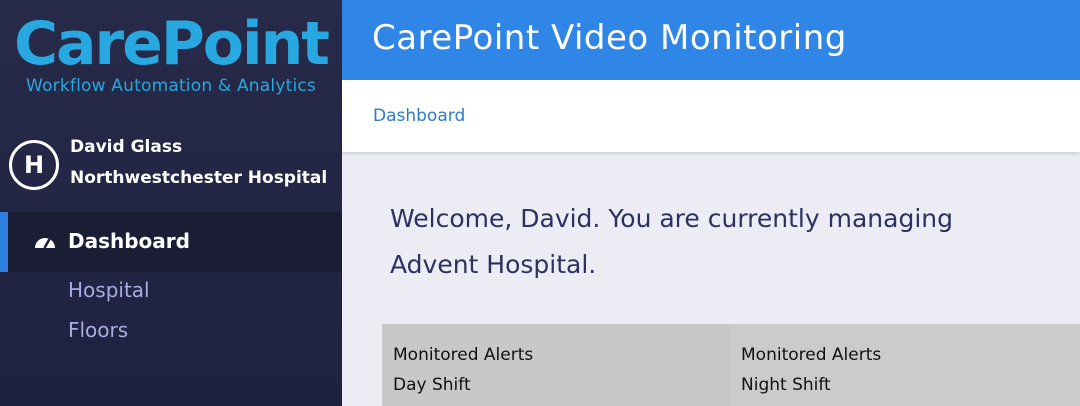 This screenshot has width=1080, height=406. I want to click on app-title: CarePoint Video Monitoring, so click(609, 38).